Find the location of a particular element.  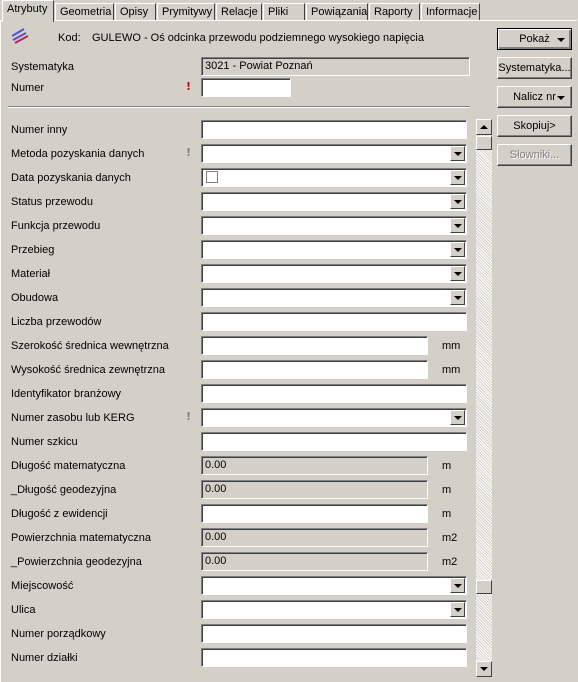

date-checkbox is located at coordinates (212, 177).